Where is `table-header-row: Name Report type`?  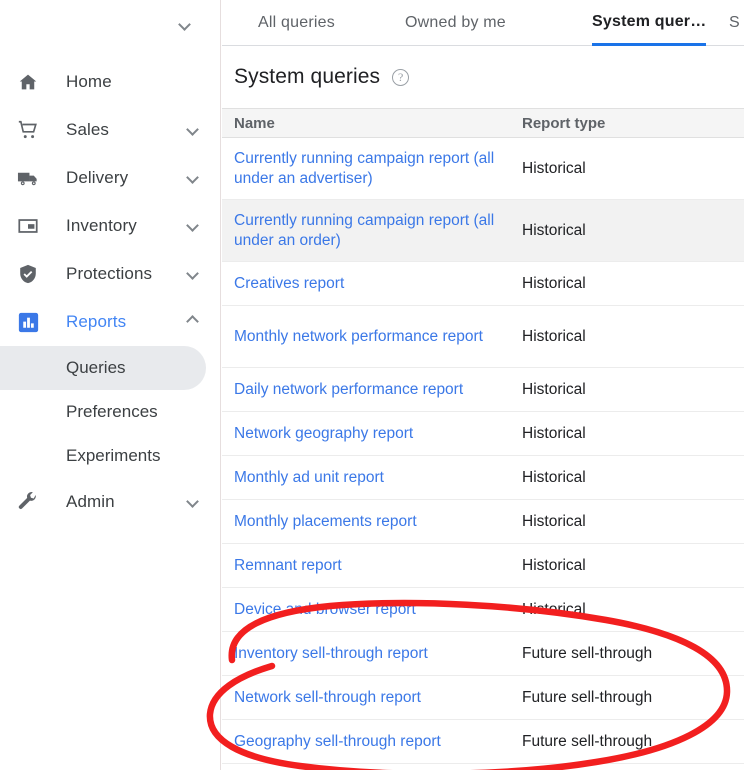
table-header-row: Name Report type is located at coordinates (483, 123).